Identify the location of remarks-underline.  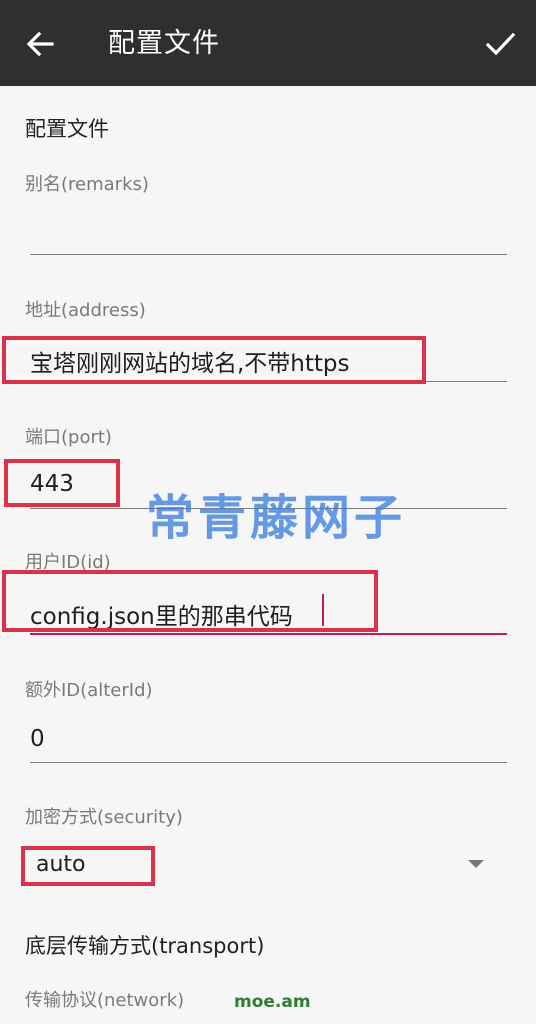
(268, 254).